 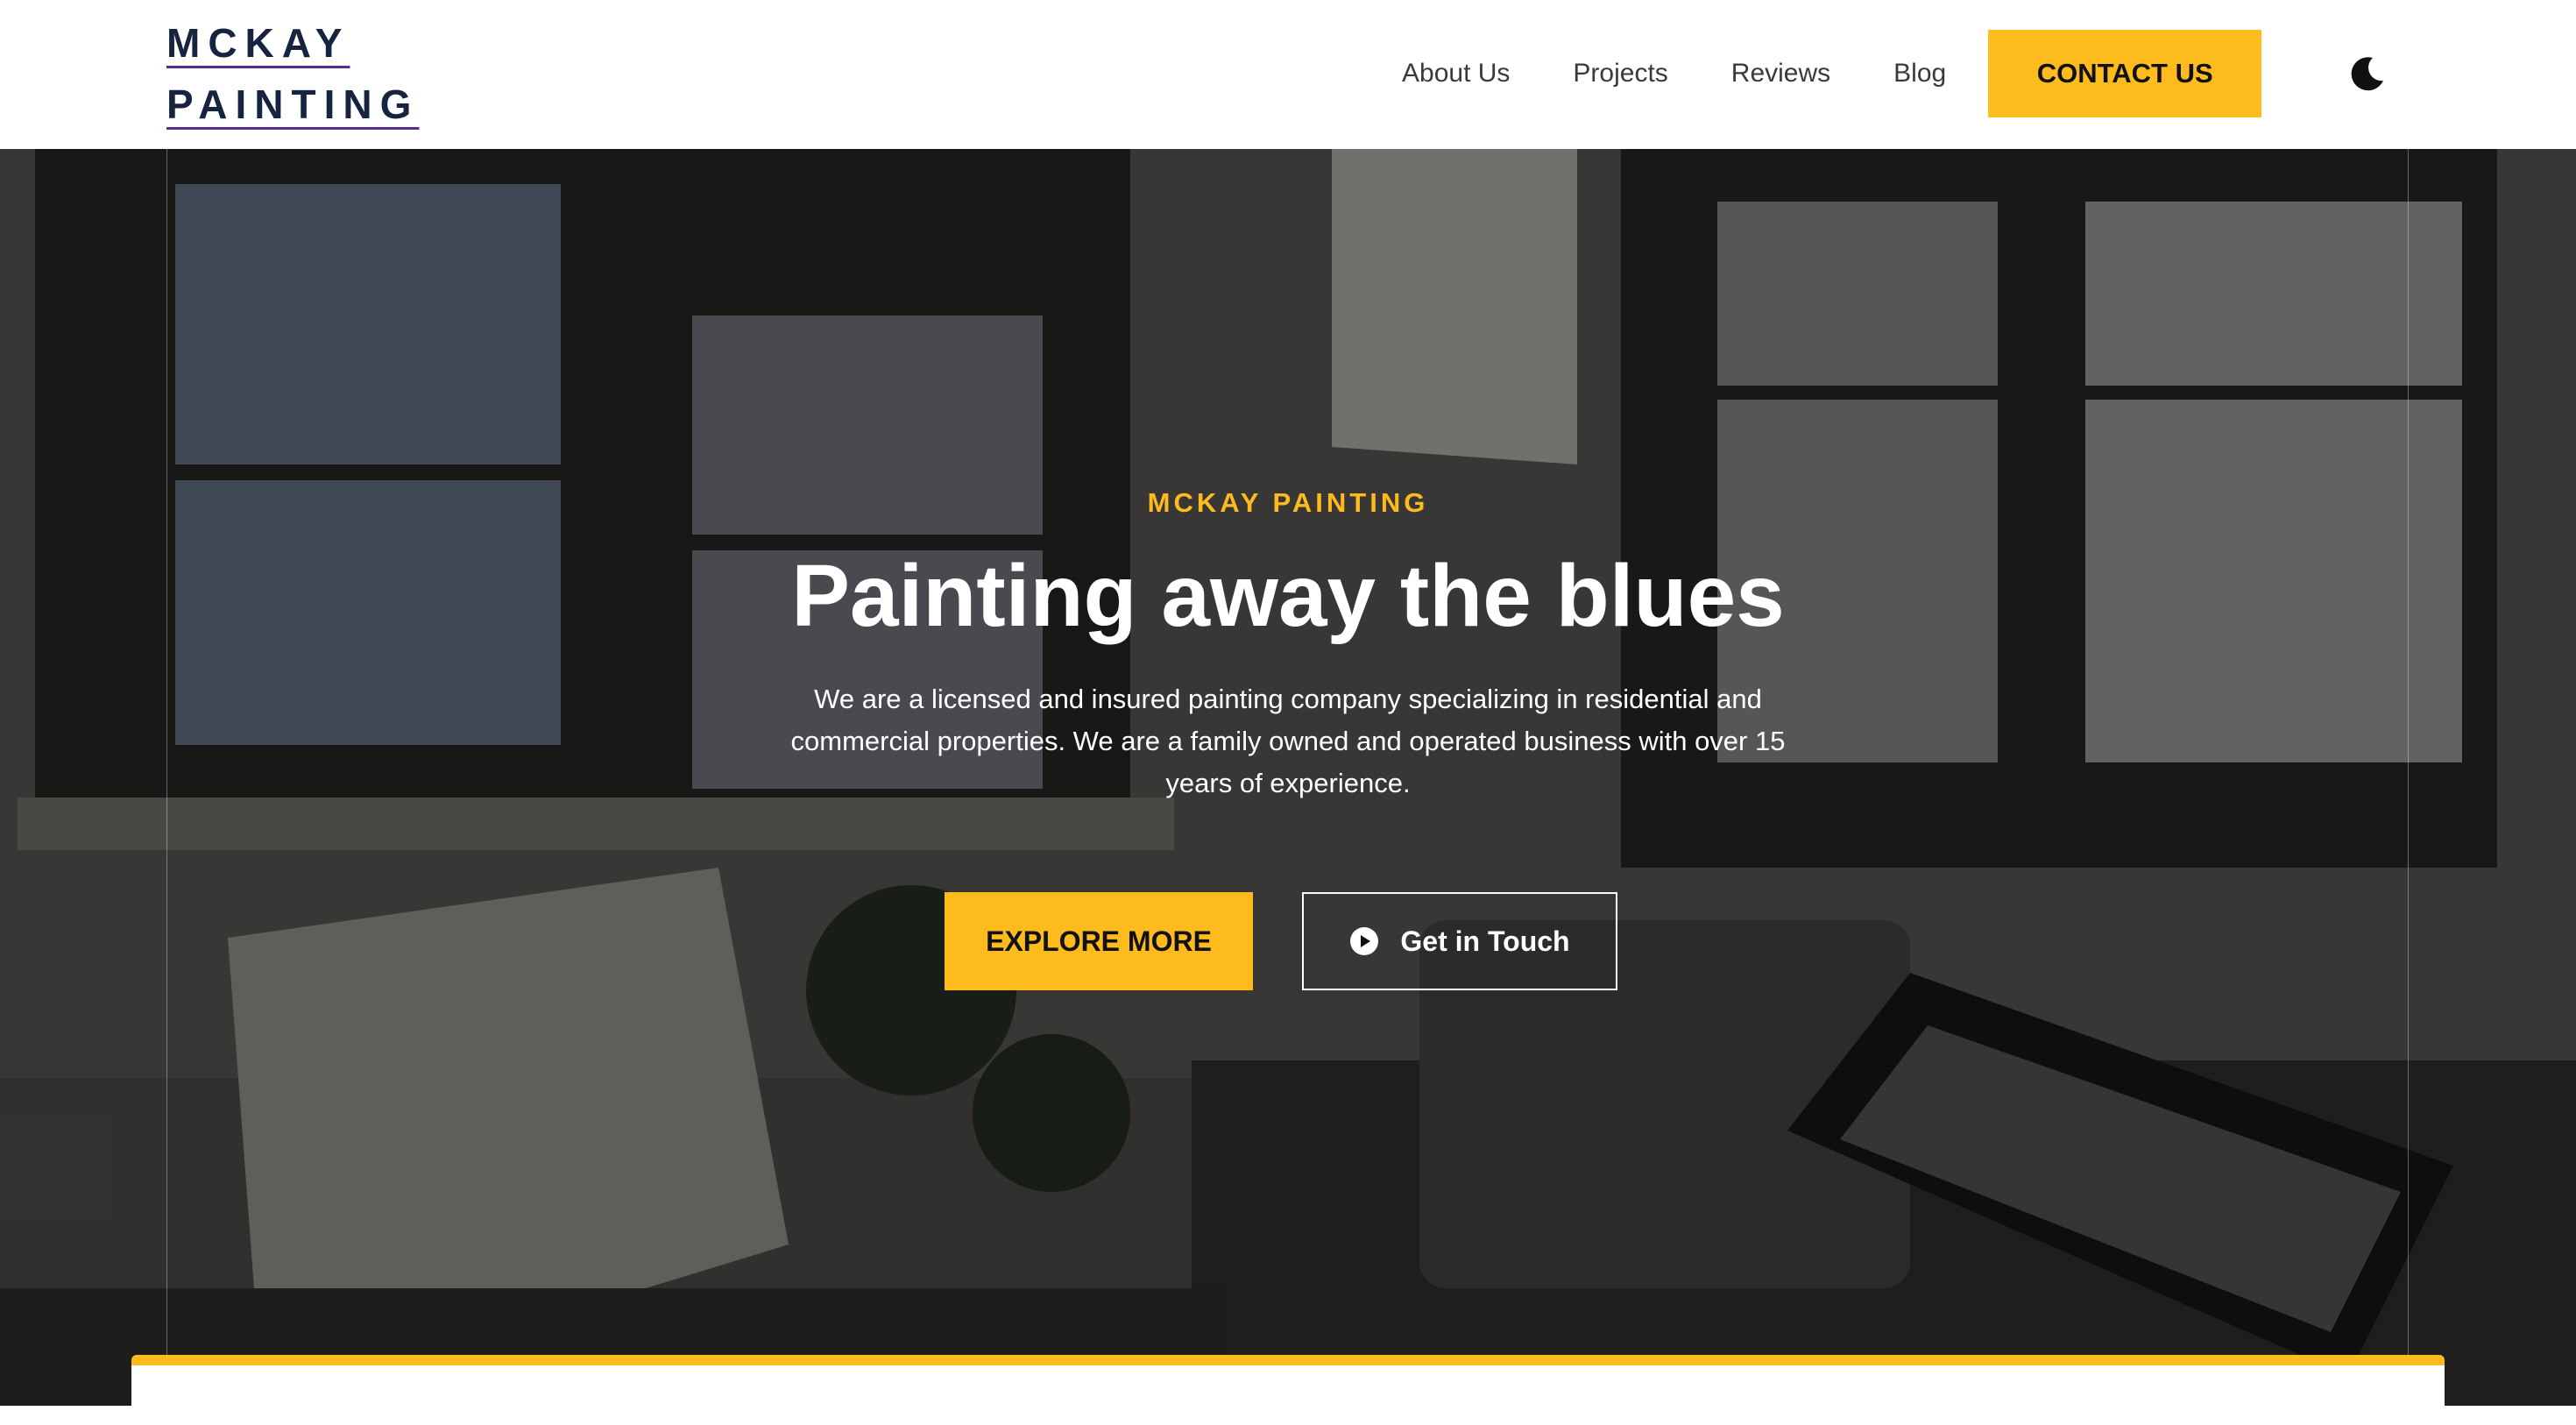 What do you see at coordinates (293, 104) in the screenshot?
I see `brand-logo-line-2: PAINTING` at bounding box center [293, 104].